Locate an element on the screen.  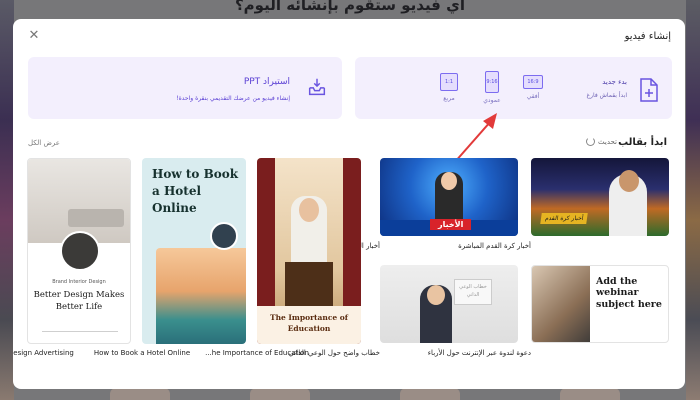
background-heading: أي فيديو ستقوم بإنشائه اليوم؟ is located at coordinates (349, 7).